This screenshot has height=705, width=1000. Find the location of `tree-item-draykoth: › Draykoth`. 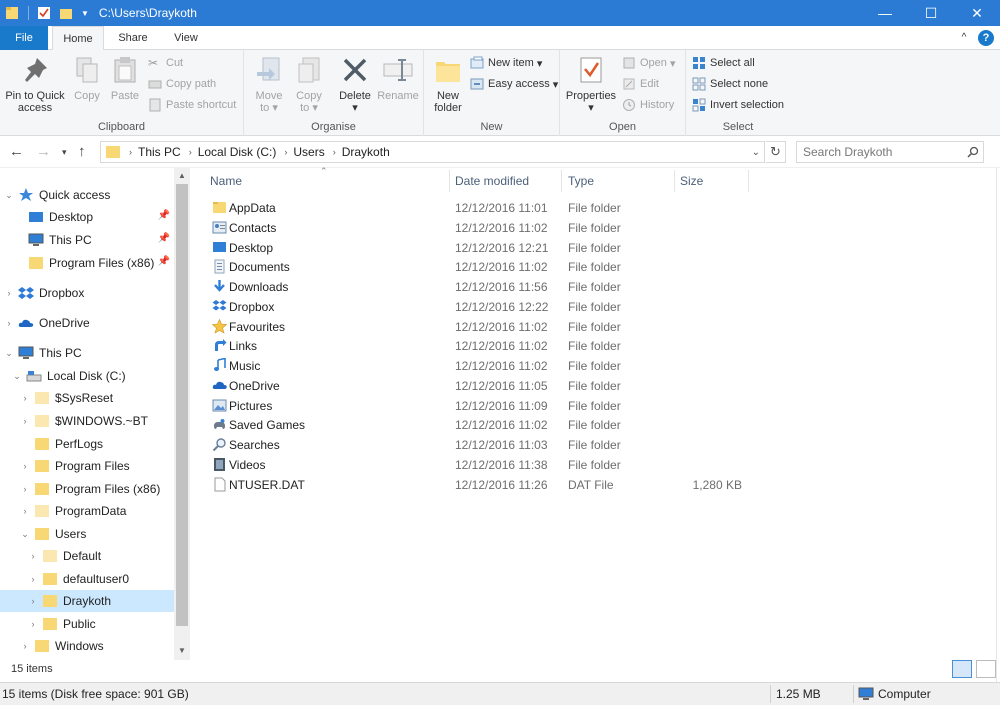

tree-item-draykoth: › Draykoth is located at coordinates (87, 601).